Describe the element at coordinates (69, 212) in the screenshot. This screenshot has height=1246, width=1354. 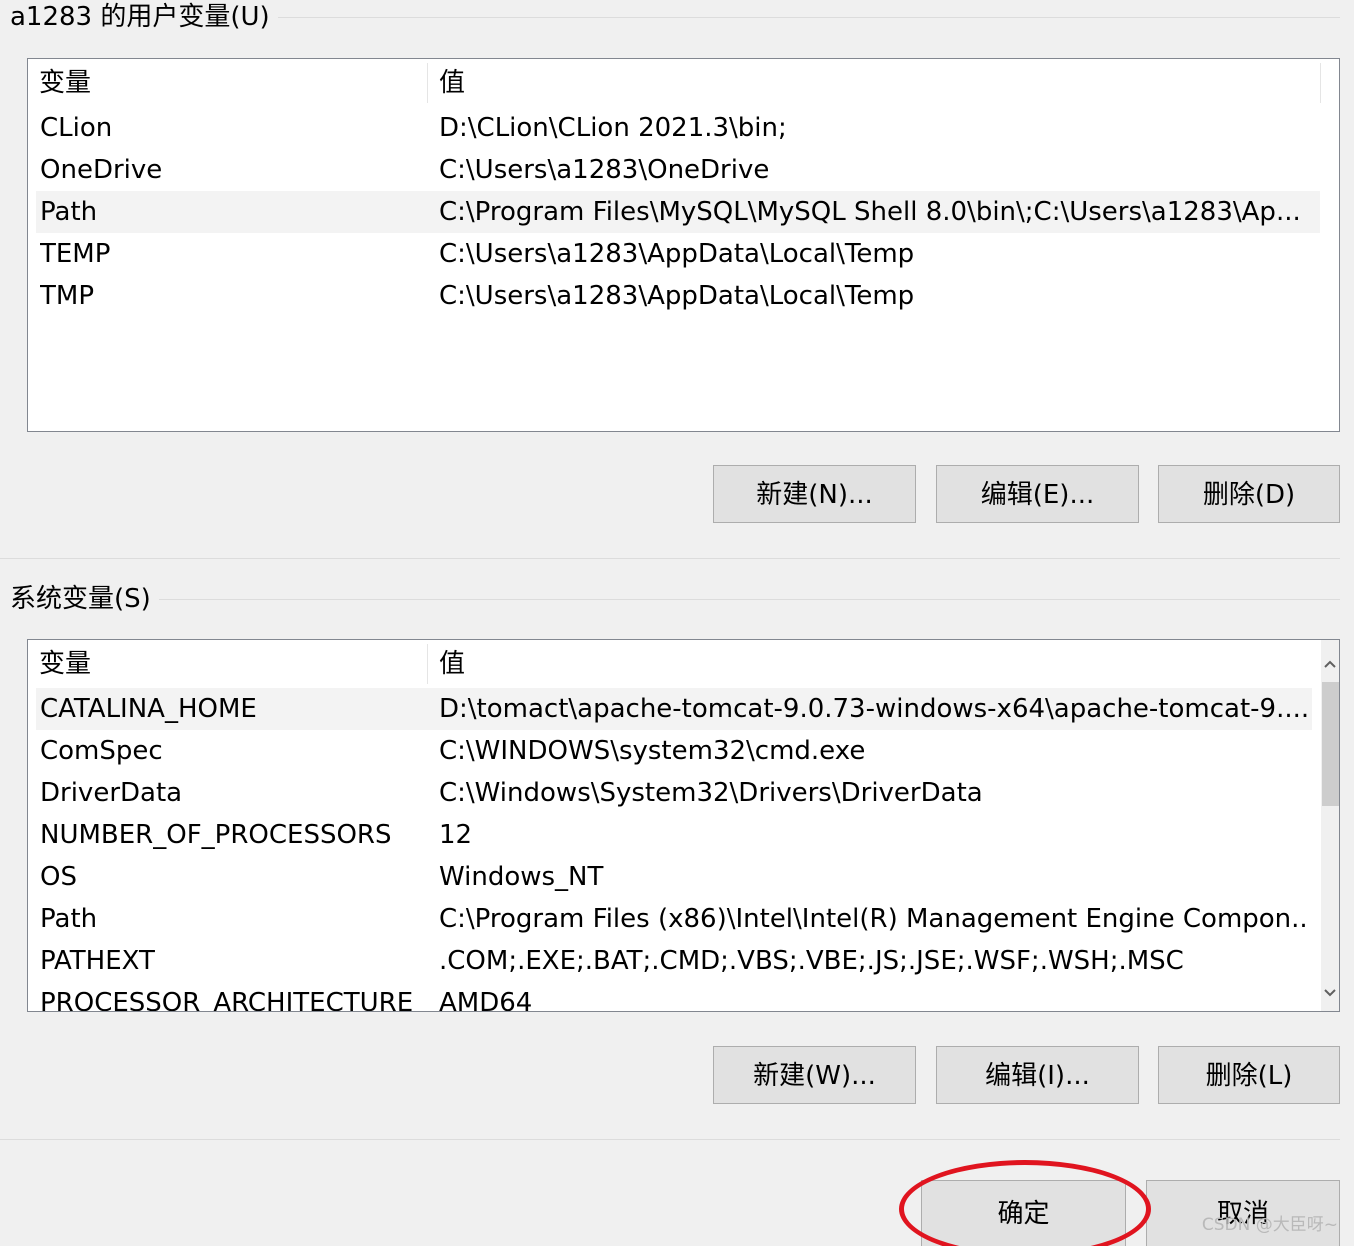
I see `user-var-row-name: Path` at that location.